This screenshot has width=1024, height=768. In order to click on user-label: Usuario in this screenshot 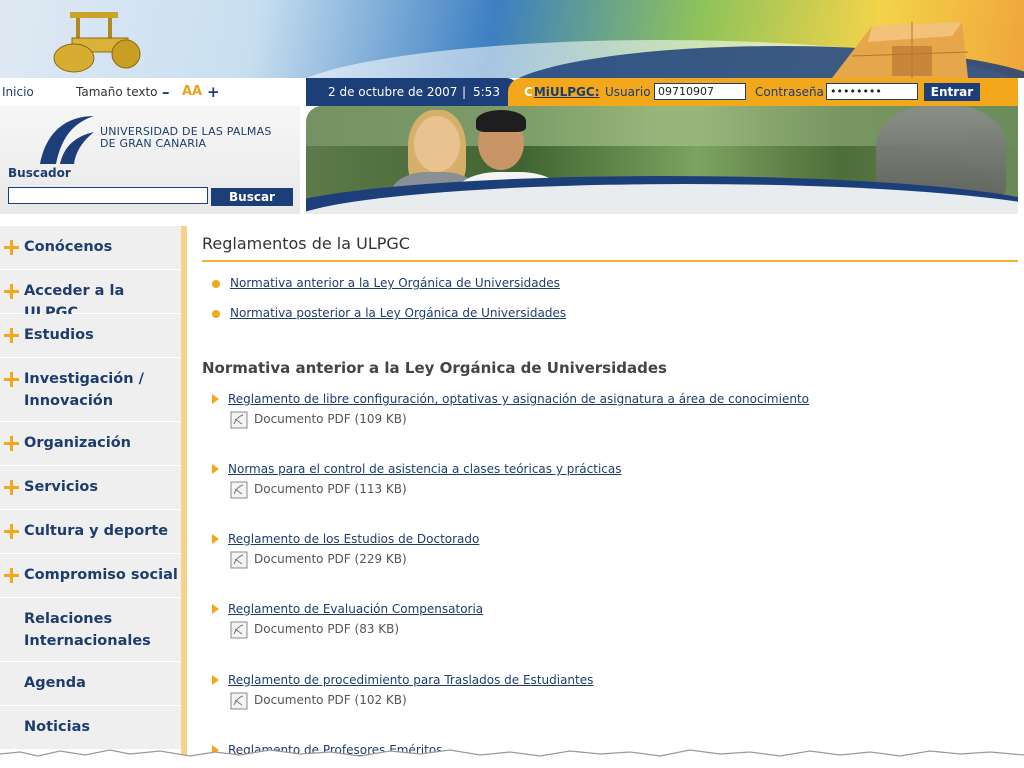, I will do `click(628, 92)`.